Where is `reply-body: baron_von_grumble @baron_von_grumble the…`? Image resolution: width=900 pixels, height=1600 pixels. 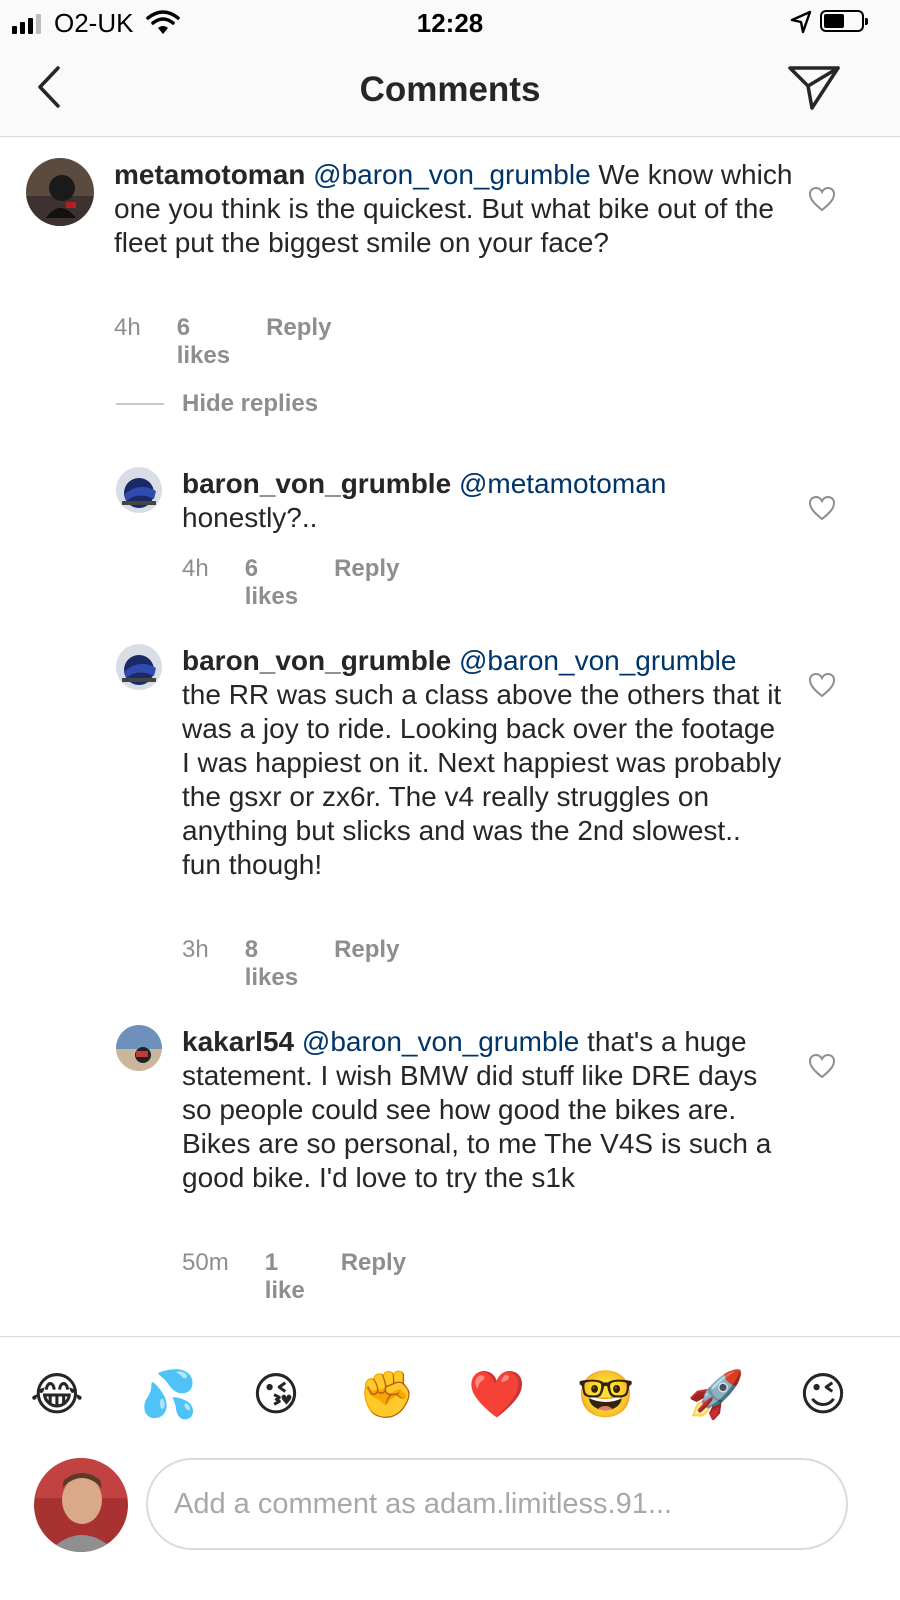
reply-body: baron_von_grumble @baron_von_grumble the… is located at coordinates (482, 763).